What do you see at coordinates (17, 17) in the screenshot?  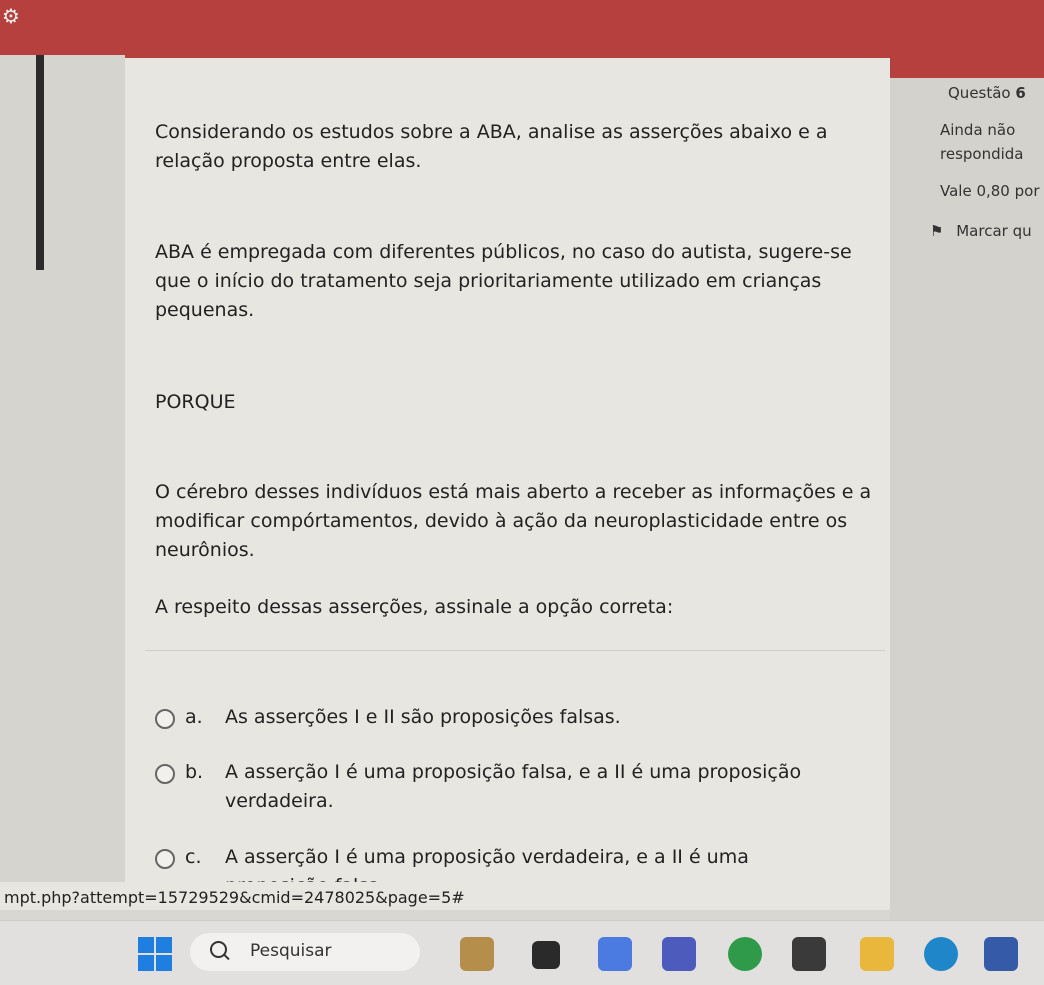 I see `gears-icon: ⚙` at bounding box center [17, 17].